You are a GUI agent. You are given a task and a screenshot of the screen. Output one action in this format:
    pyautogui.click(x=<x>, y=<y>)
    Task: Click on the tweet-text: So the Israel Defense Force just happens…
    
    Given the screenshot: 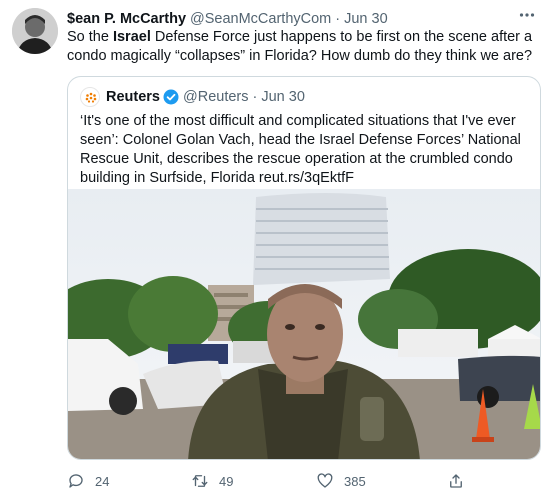 What is the action you would take?
    pyautogui.click(x=302, y=47)
    